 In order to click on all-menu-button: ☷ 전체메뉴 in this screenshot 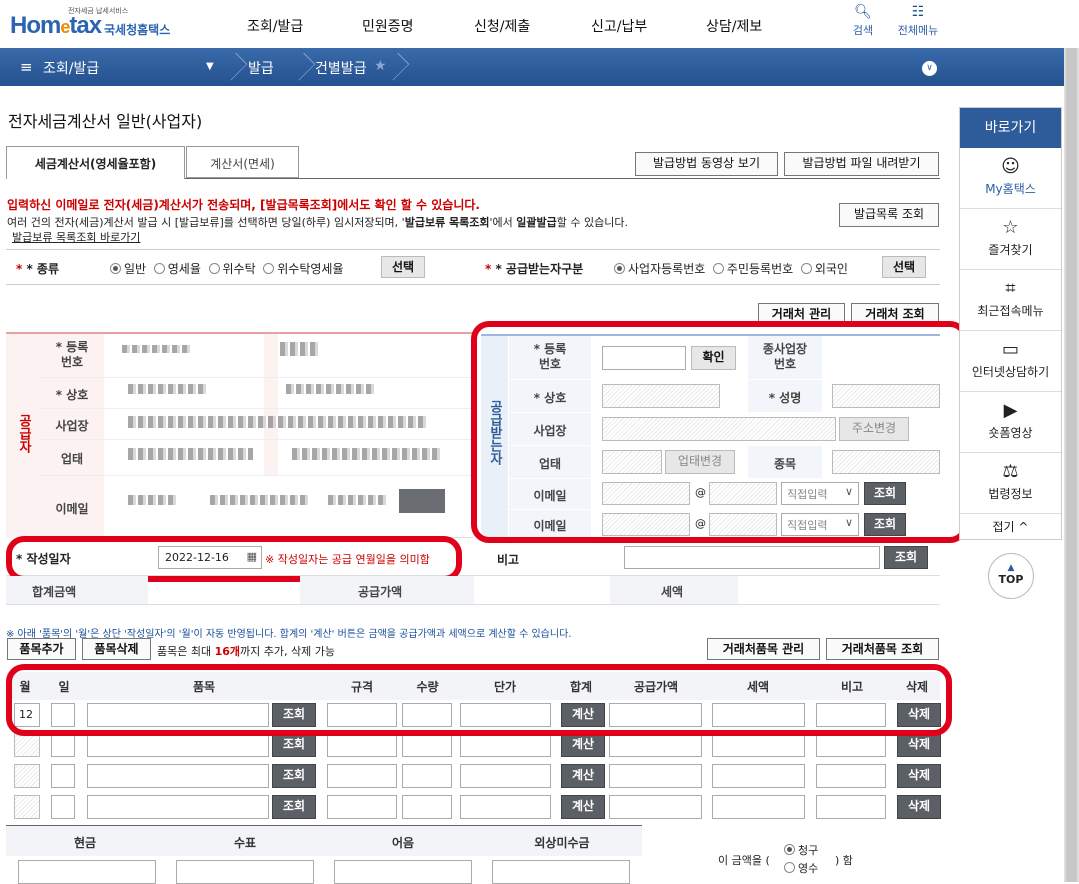, I will do `click(918, 21)`.